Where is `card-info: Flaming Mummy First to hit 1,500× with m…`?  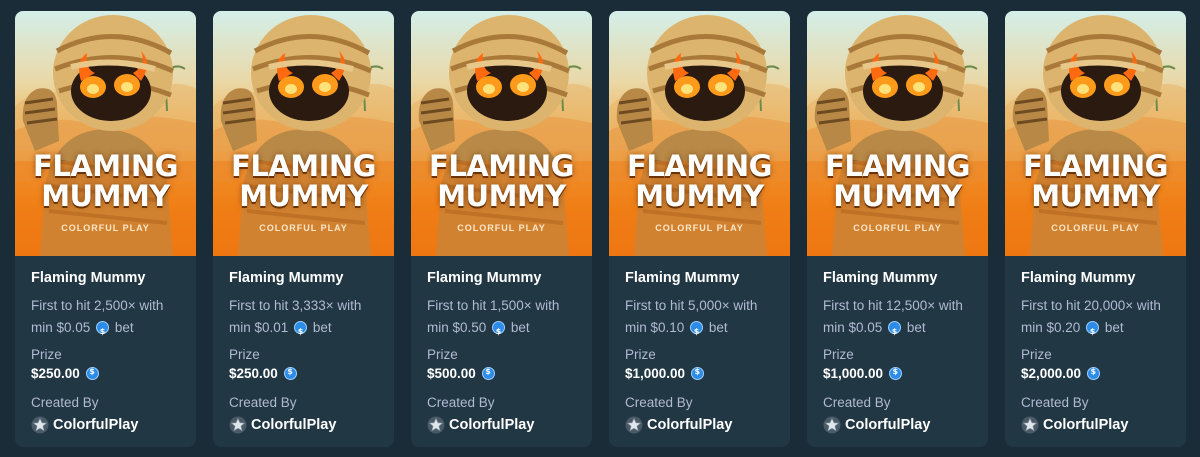
card-info: Flaming Mummy First to hit 1,500× with m… is located at coordinates (501, 351).